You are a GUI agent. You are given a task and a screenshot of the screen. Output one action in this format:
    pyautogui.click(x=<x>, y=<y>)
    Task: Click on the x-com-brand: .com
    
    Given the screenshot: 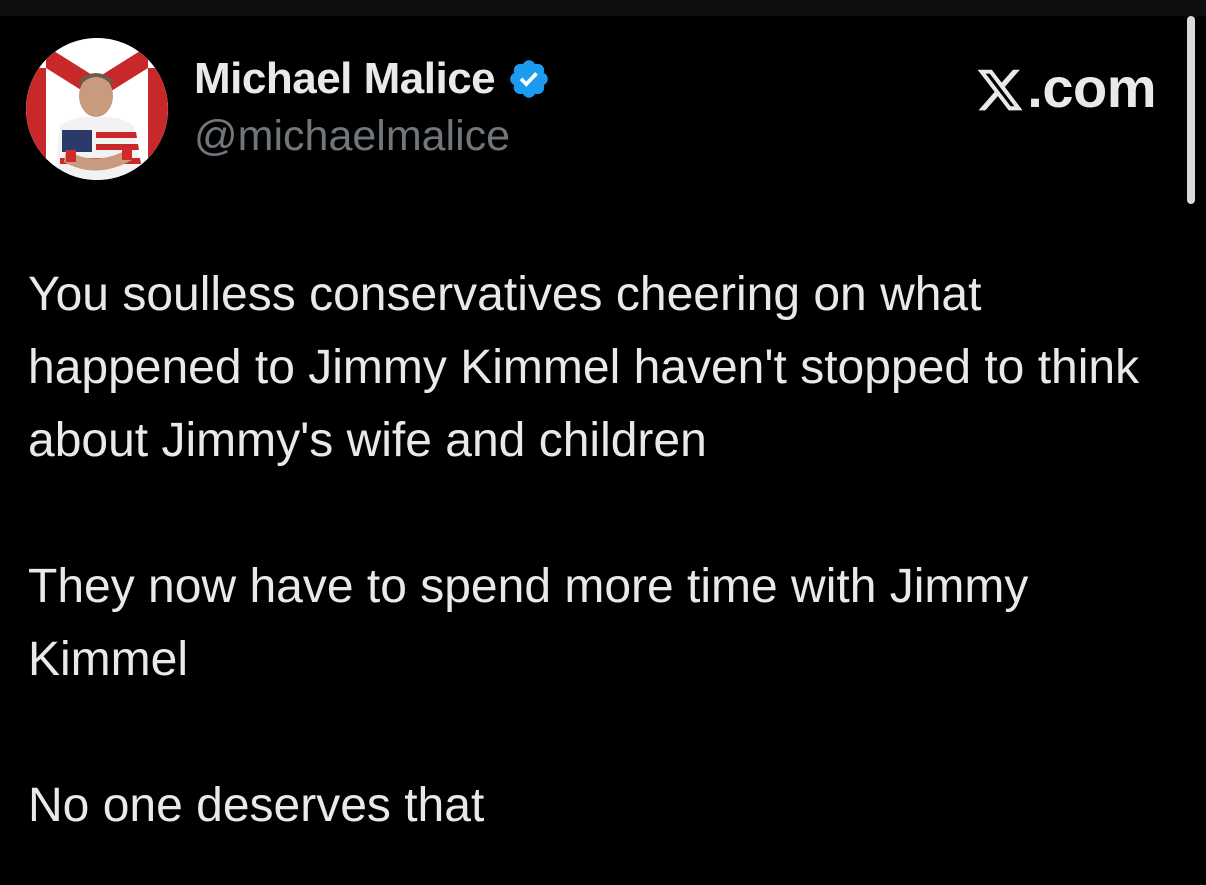 What is the action you would take?
    pyautogui.click(x=1065, y=87)
    